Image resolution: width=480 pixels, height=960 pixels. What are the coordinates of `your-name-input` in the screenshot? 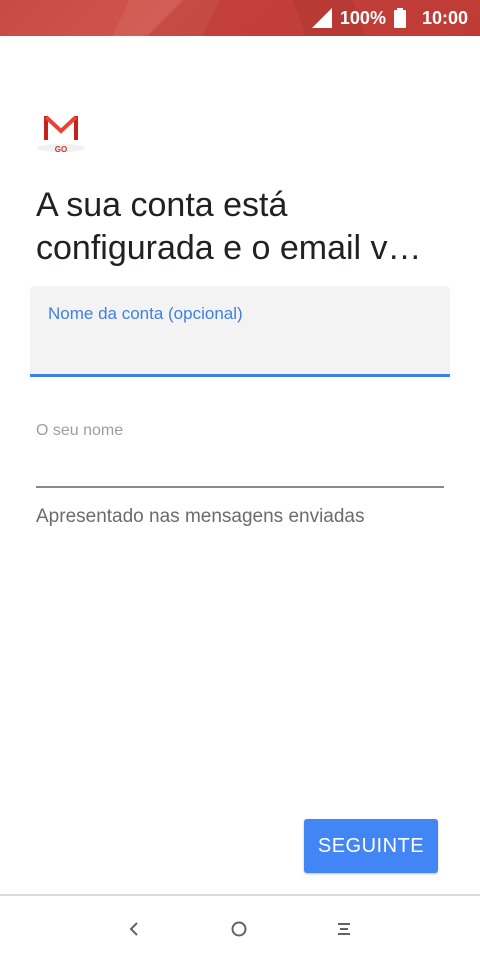 It's located at (240, 467).